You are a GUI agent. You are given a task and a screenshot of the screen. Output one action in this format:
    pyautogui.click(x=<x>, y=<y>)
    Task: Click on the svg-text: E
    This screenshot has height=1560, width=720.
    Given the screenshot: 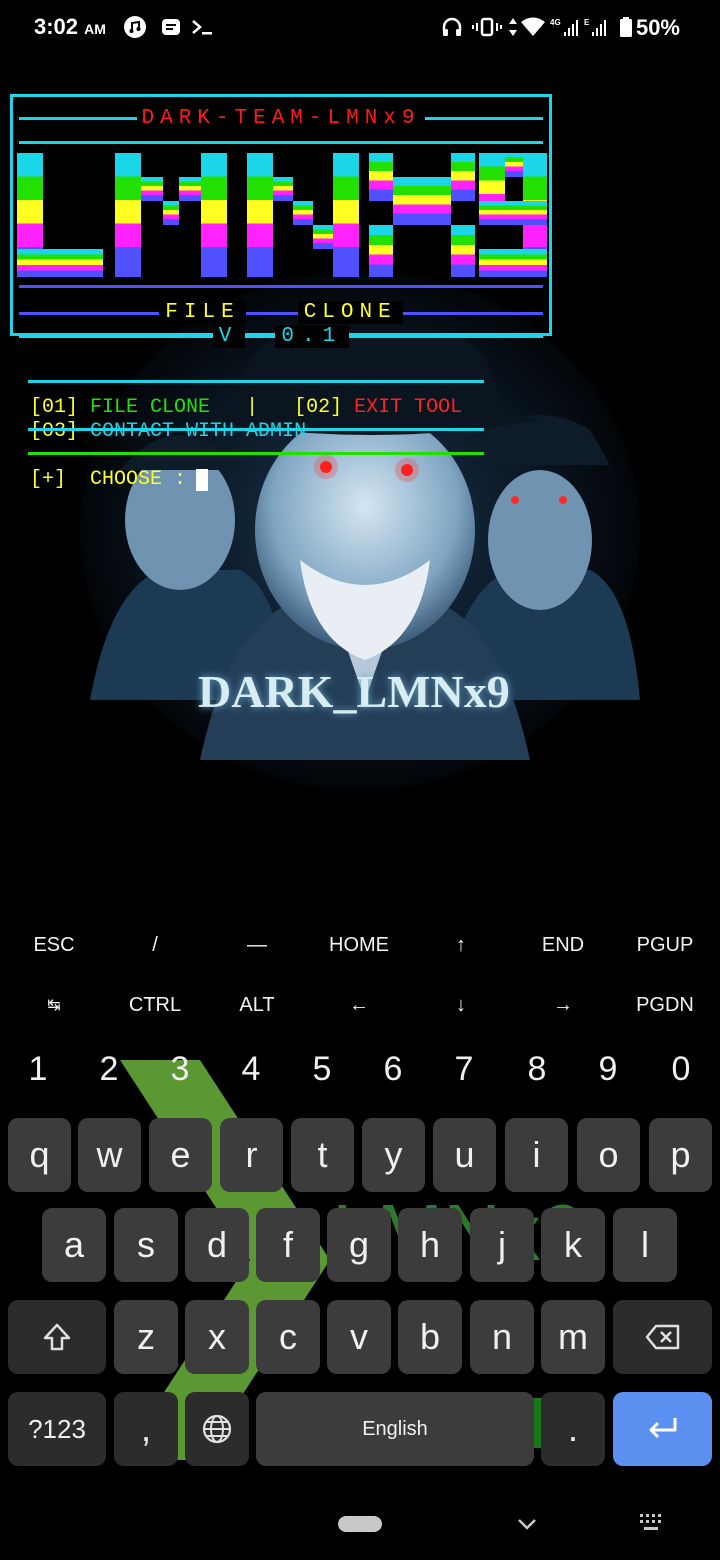 What is the action you would take?
    pyautogui.click(x=587, y=22)
    